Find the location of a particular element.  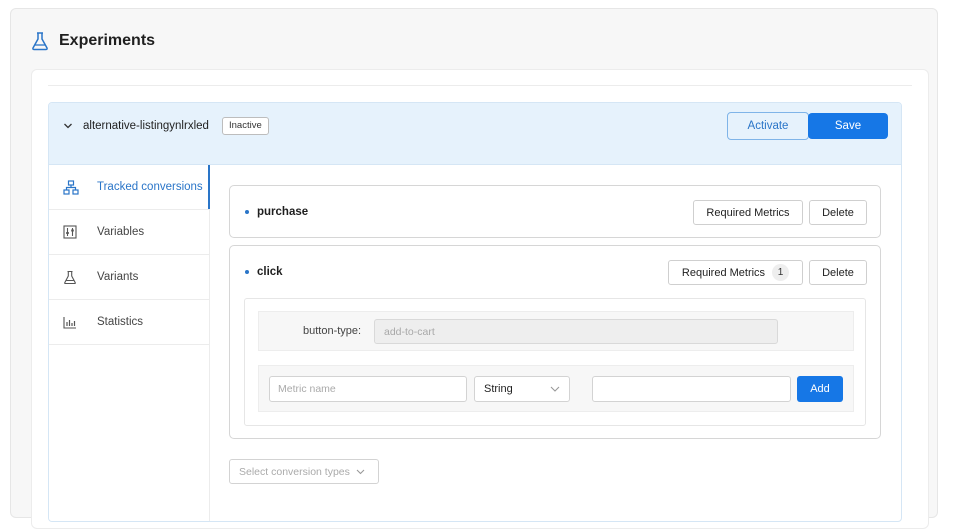

sidebar-item-label: Statistics is located at coordinates (120, 322).